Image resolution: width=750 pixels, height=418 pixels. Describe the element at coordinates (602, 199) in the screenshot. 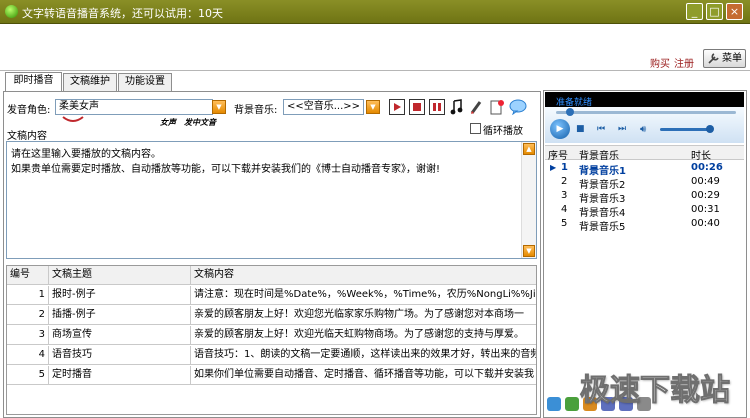

I see `track-name: 背景音乐3` at that location.